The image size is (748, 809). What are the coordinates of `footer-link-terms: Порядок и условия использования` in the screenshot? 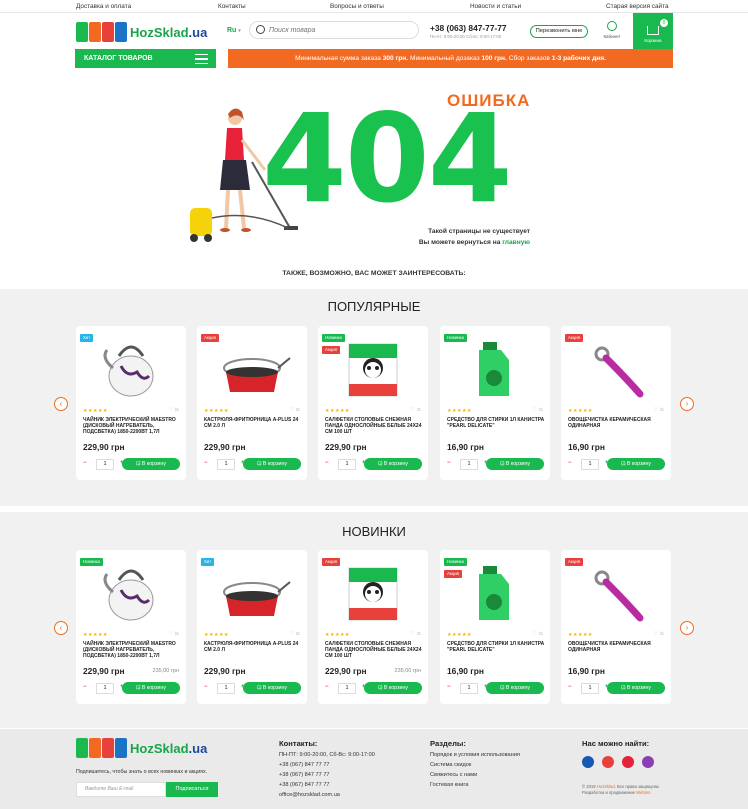 It's located at (475, 755).